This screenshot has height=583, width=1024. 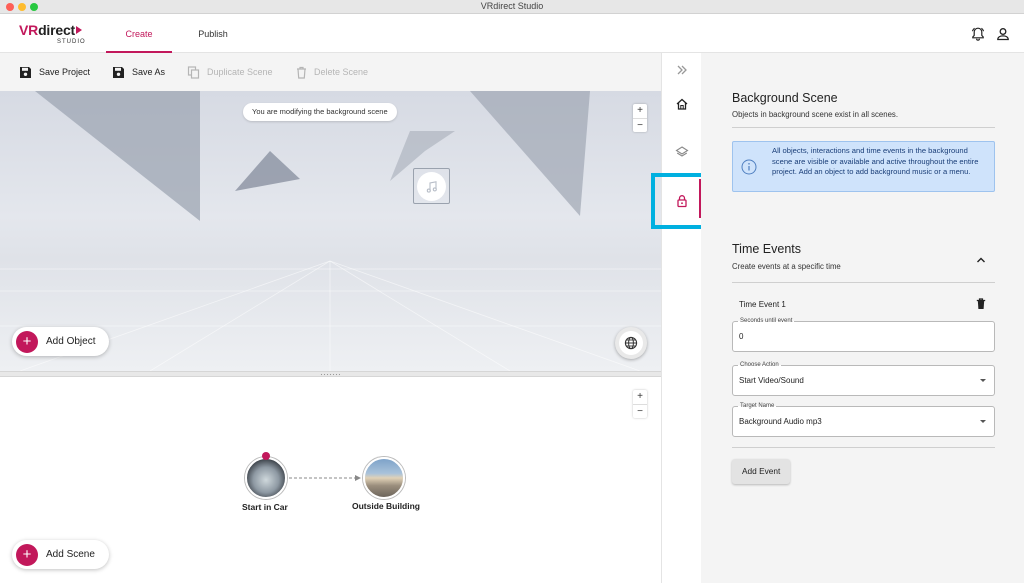 What do you see at coordinates (767, 249) in the screenshot?
I see `time-events-title: Time Events` at bounding box center [767, 249].